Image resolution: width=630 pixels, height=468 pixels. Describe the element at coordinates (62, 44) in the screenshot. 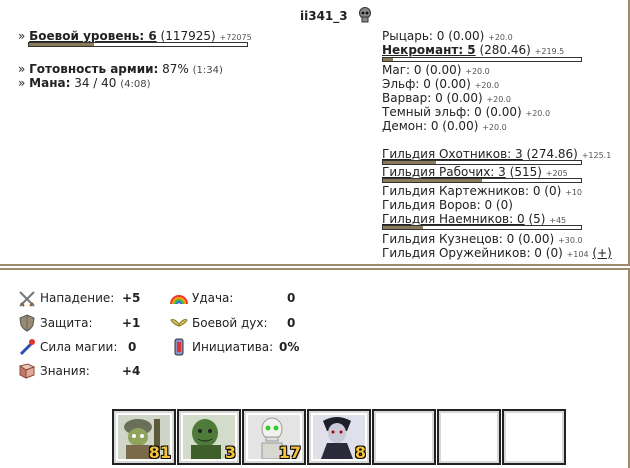

I see `combat-level-bar-fill` at that location.